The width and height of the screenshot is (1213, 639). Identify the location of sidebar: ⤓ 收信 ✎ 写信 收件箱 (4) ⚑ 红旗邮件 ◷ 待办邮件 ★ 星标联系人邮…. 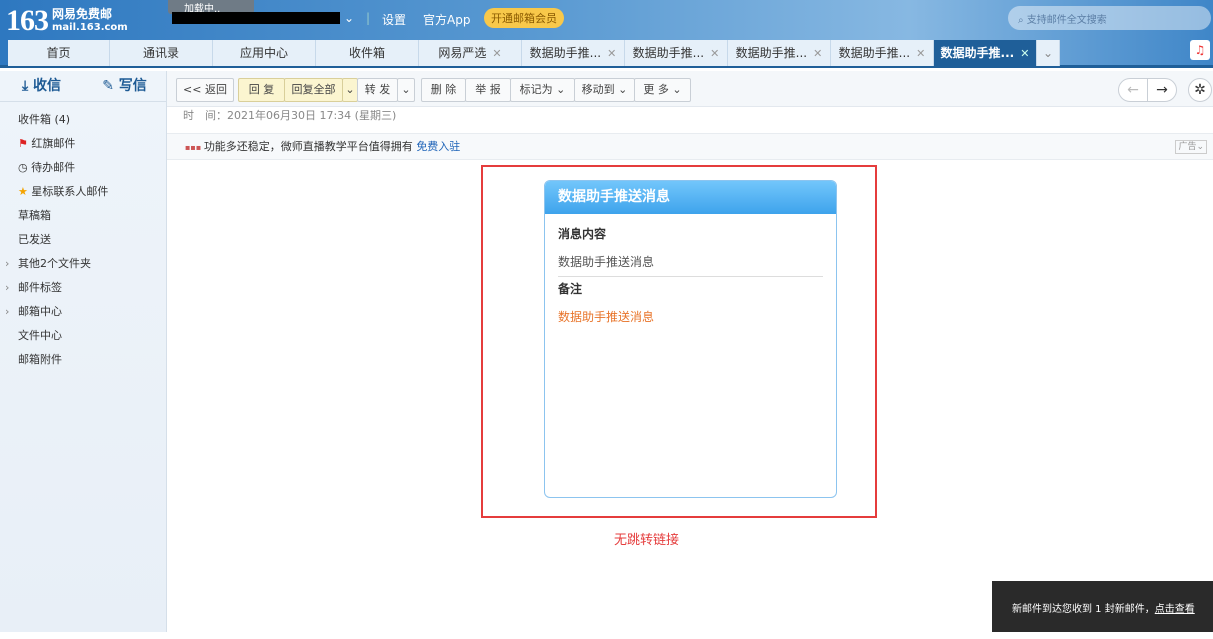
(83, 351).